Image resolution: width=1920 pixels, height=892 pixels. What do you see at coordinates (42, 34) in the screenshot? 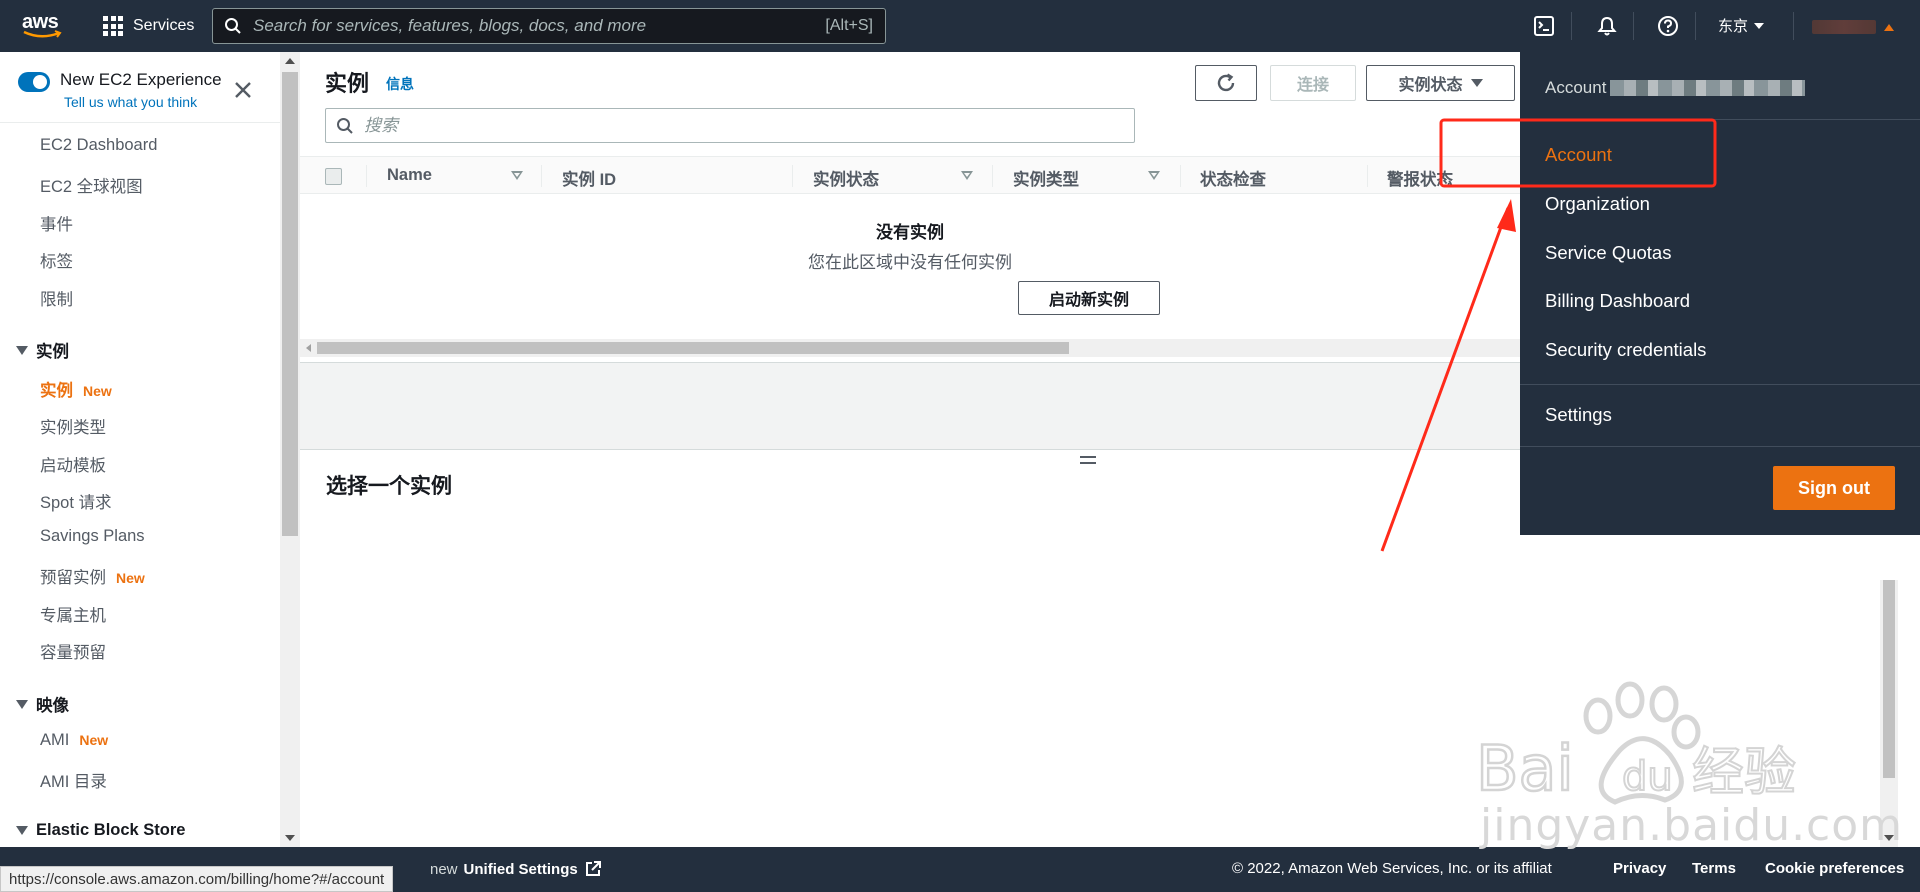
I see `aws-smile-icon` at bounding box center [42, 34].